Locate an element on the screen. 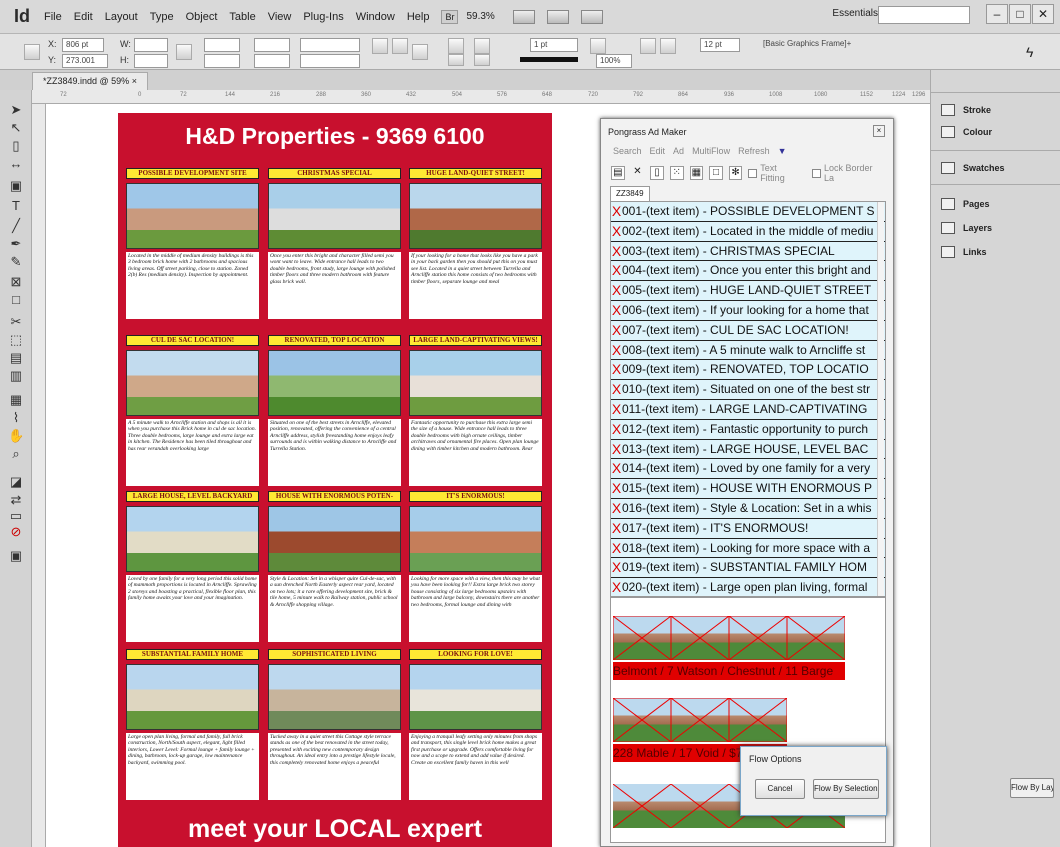  document-icon: ▤ is located at coordinates (618, 173).